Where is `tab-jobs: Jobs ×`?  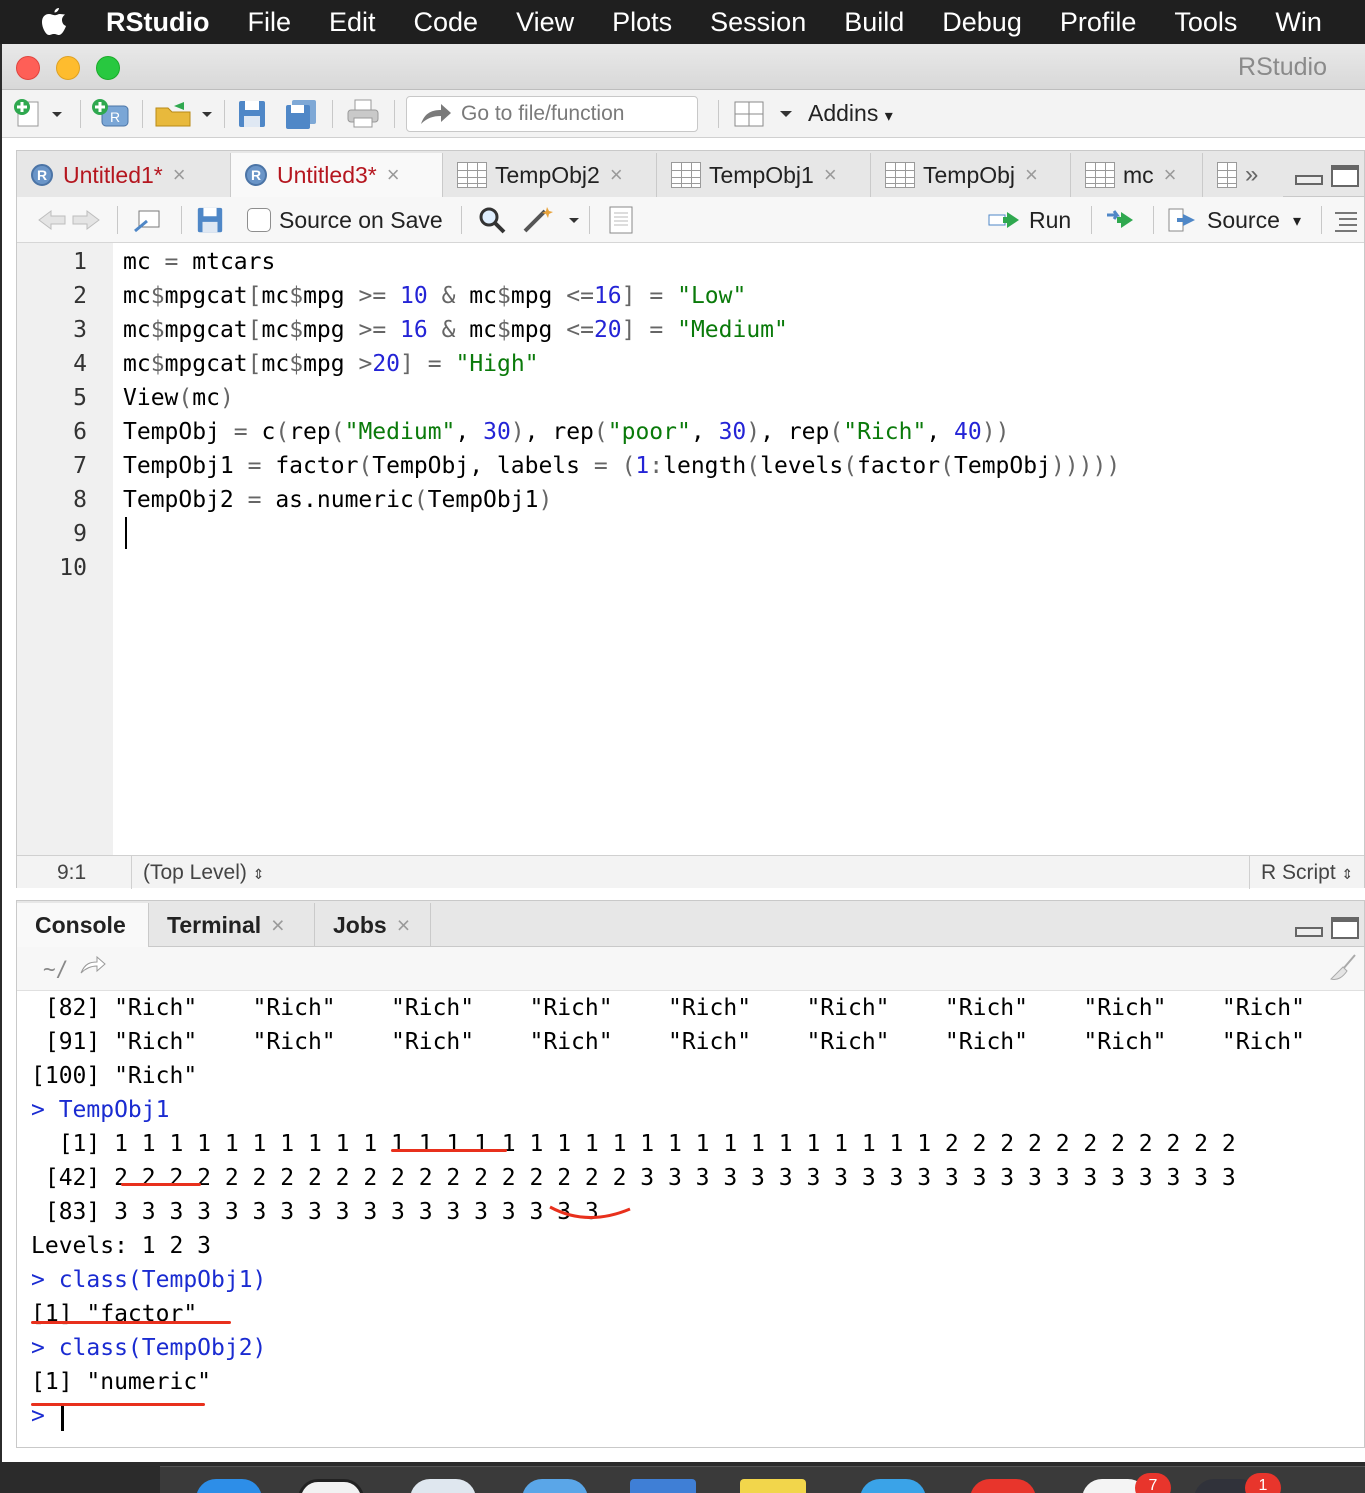 tab-jobs: Jobs × is located at coordinates (373, 925).